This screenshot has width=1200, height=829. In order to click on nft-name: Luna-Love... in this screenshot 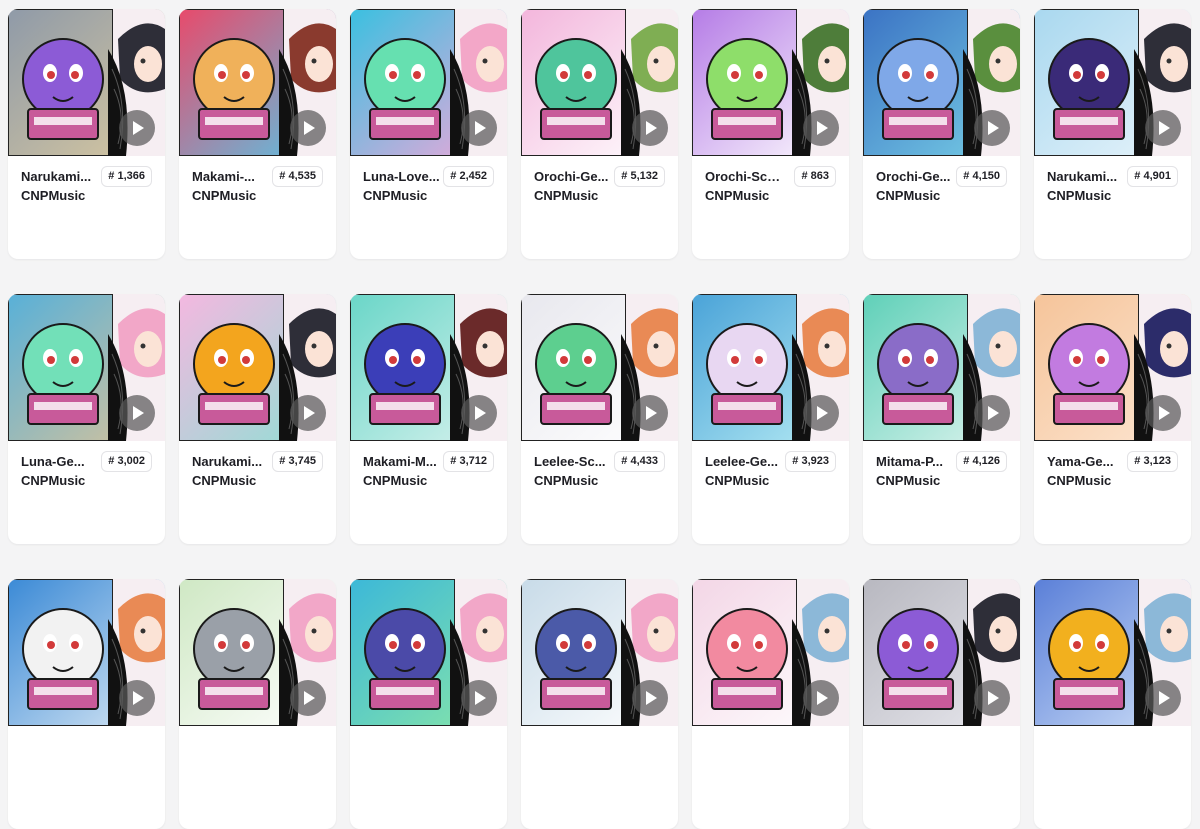, I will do `click(401, 176)`.